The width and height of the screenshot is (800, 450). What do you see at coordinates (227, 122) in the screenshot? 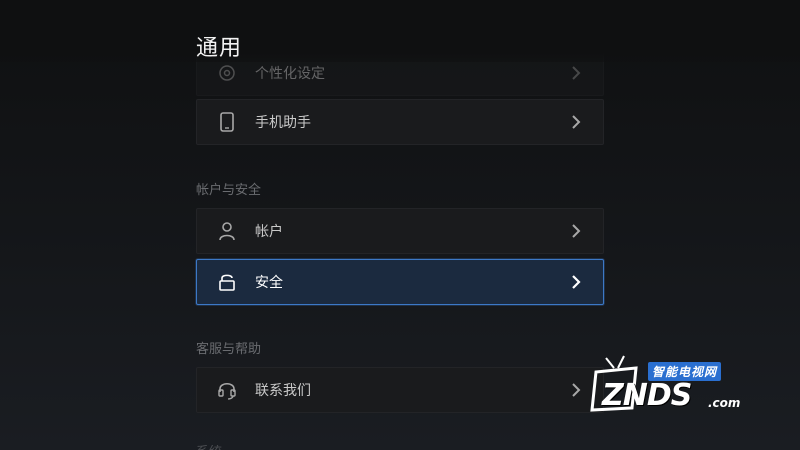
I see `phone-icon` at bounding box center [227, 122].